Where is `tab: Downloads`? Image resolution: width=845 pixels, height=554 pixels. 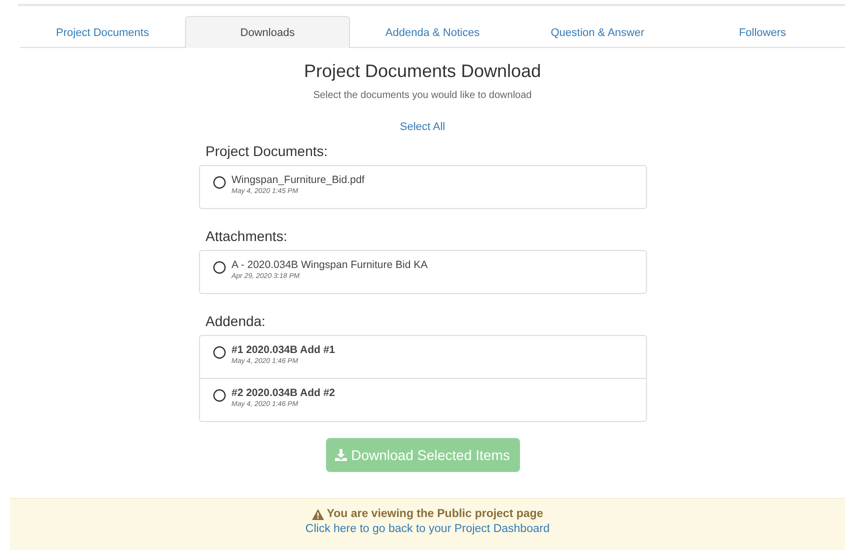 tab: Downloads is located at coordinates (267, 32).